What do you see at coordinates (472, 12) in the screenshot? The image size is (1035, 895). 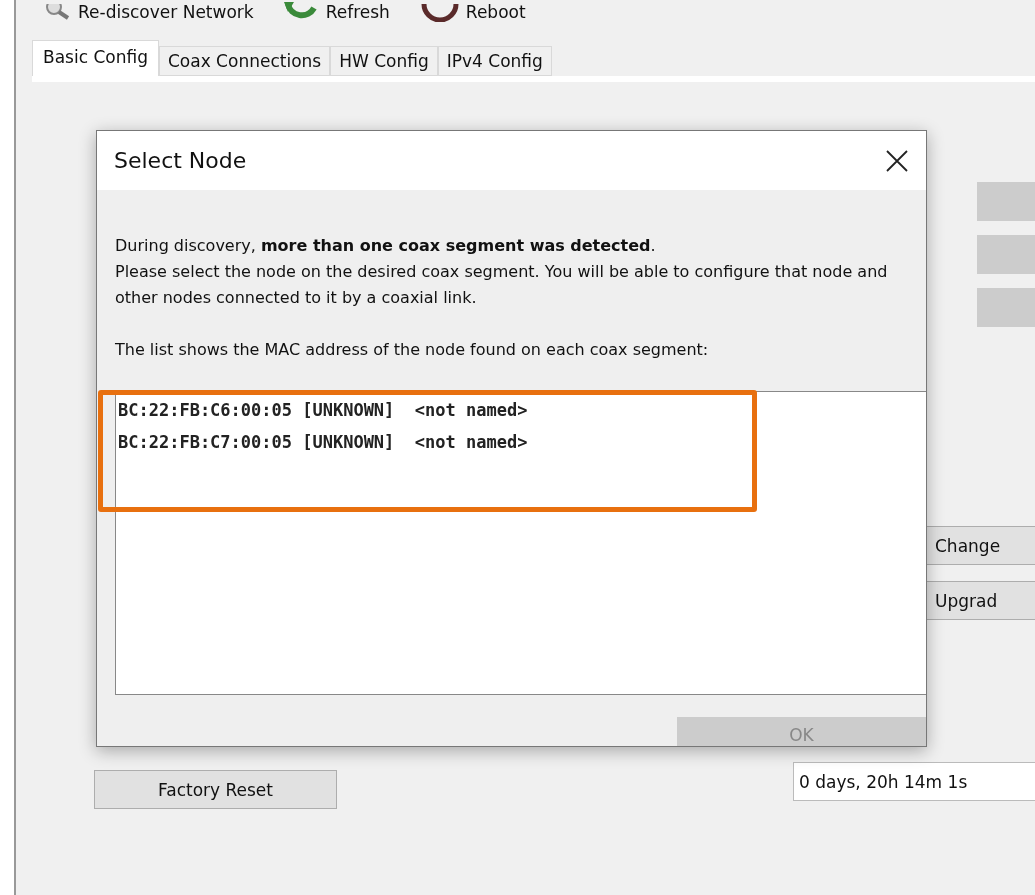 I see `toolbar-button: Reboot` at bounding box center [472, 12].